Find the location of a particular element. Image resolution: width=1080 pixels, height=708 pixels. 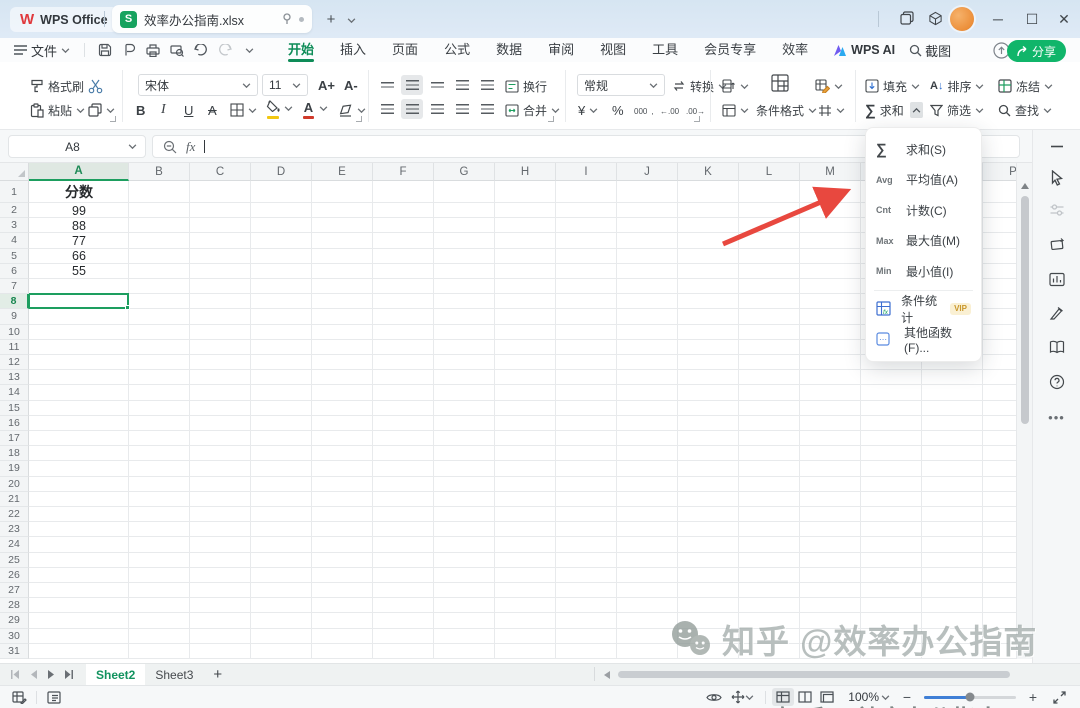

row-header-5: 5 is located at coordinates (14, 256).